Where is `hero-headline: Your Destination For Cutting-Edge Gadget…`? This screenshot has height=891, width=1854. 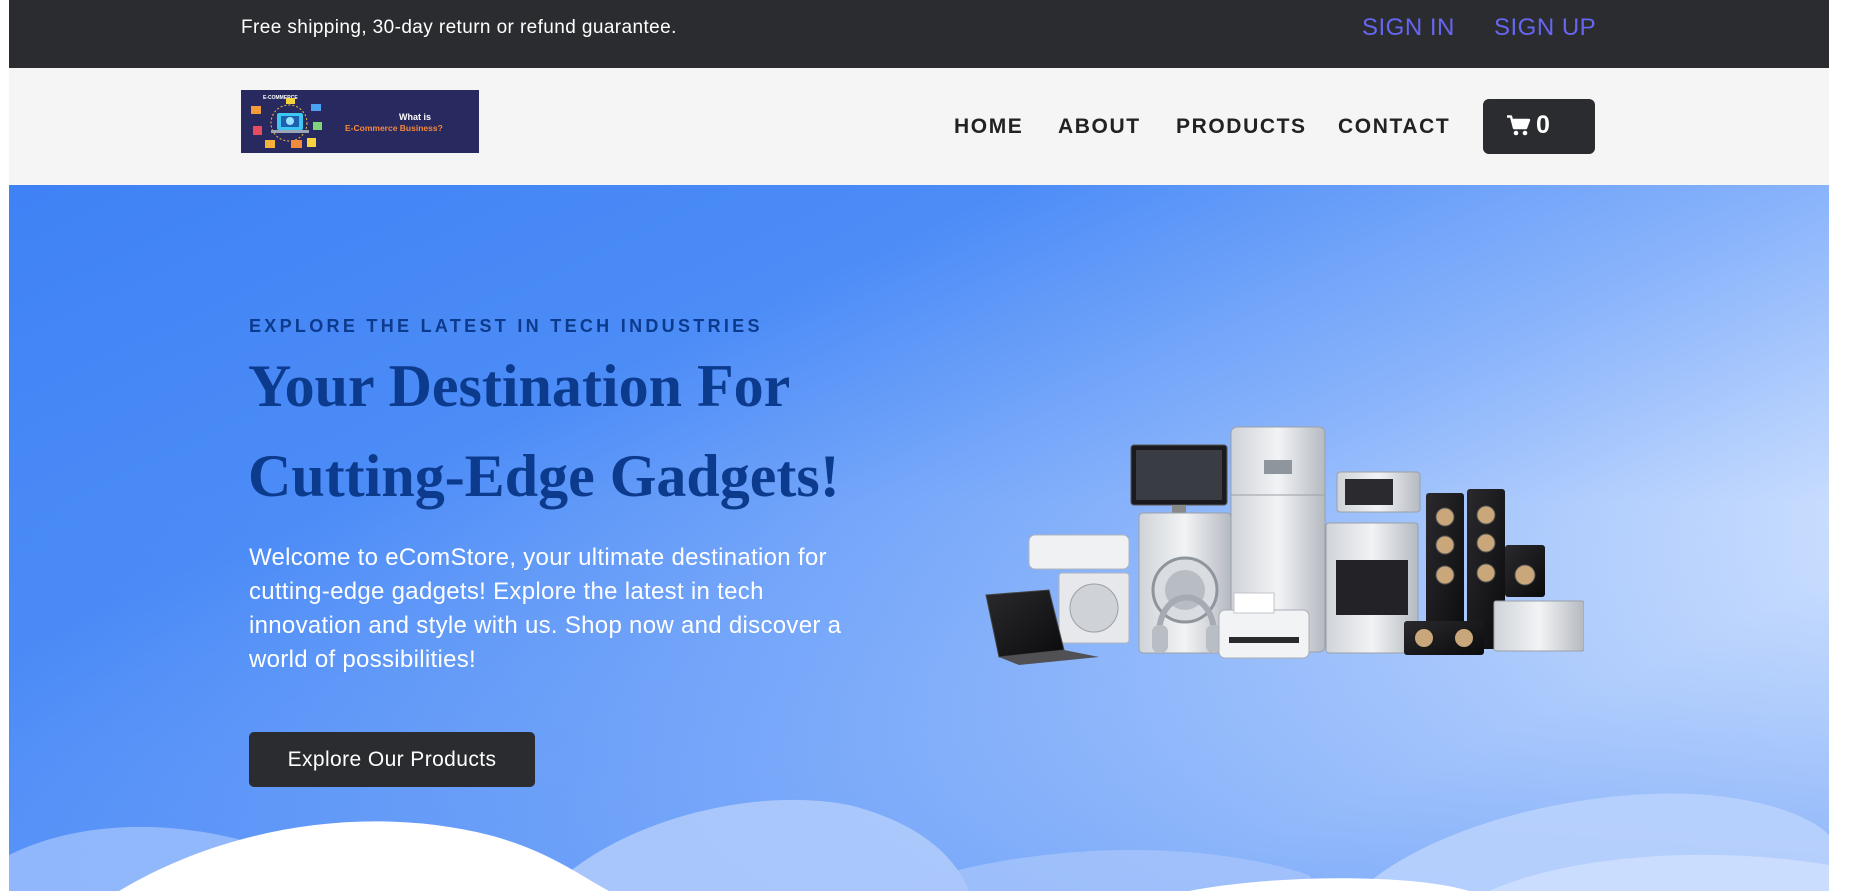
hero-headline: Your Destination For Cutting-Edge Gadget… is located at coordinates (544, 431).